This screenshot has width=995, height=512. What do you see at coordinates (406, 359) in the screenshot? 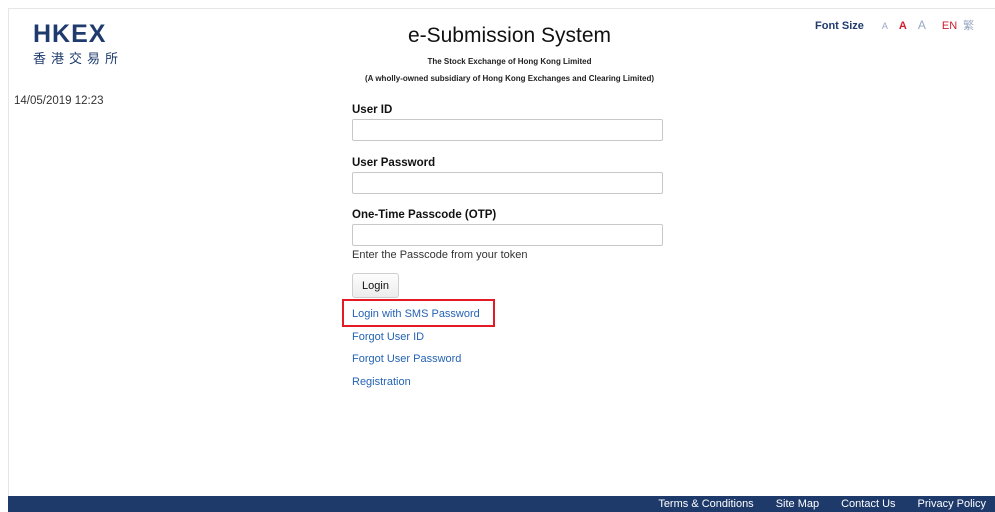
I see `forgot-password-link: Forgot User Password` at bounding box center [406, 359].